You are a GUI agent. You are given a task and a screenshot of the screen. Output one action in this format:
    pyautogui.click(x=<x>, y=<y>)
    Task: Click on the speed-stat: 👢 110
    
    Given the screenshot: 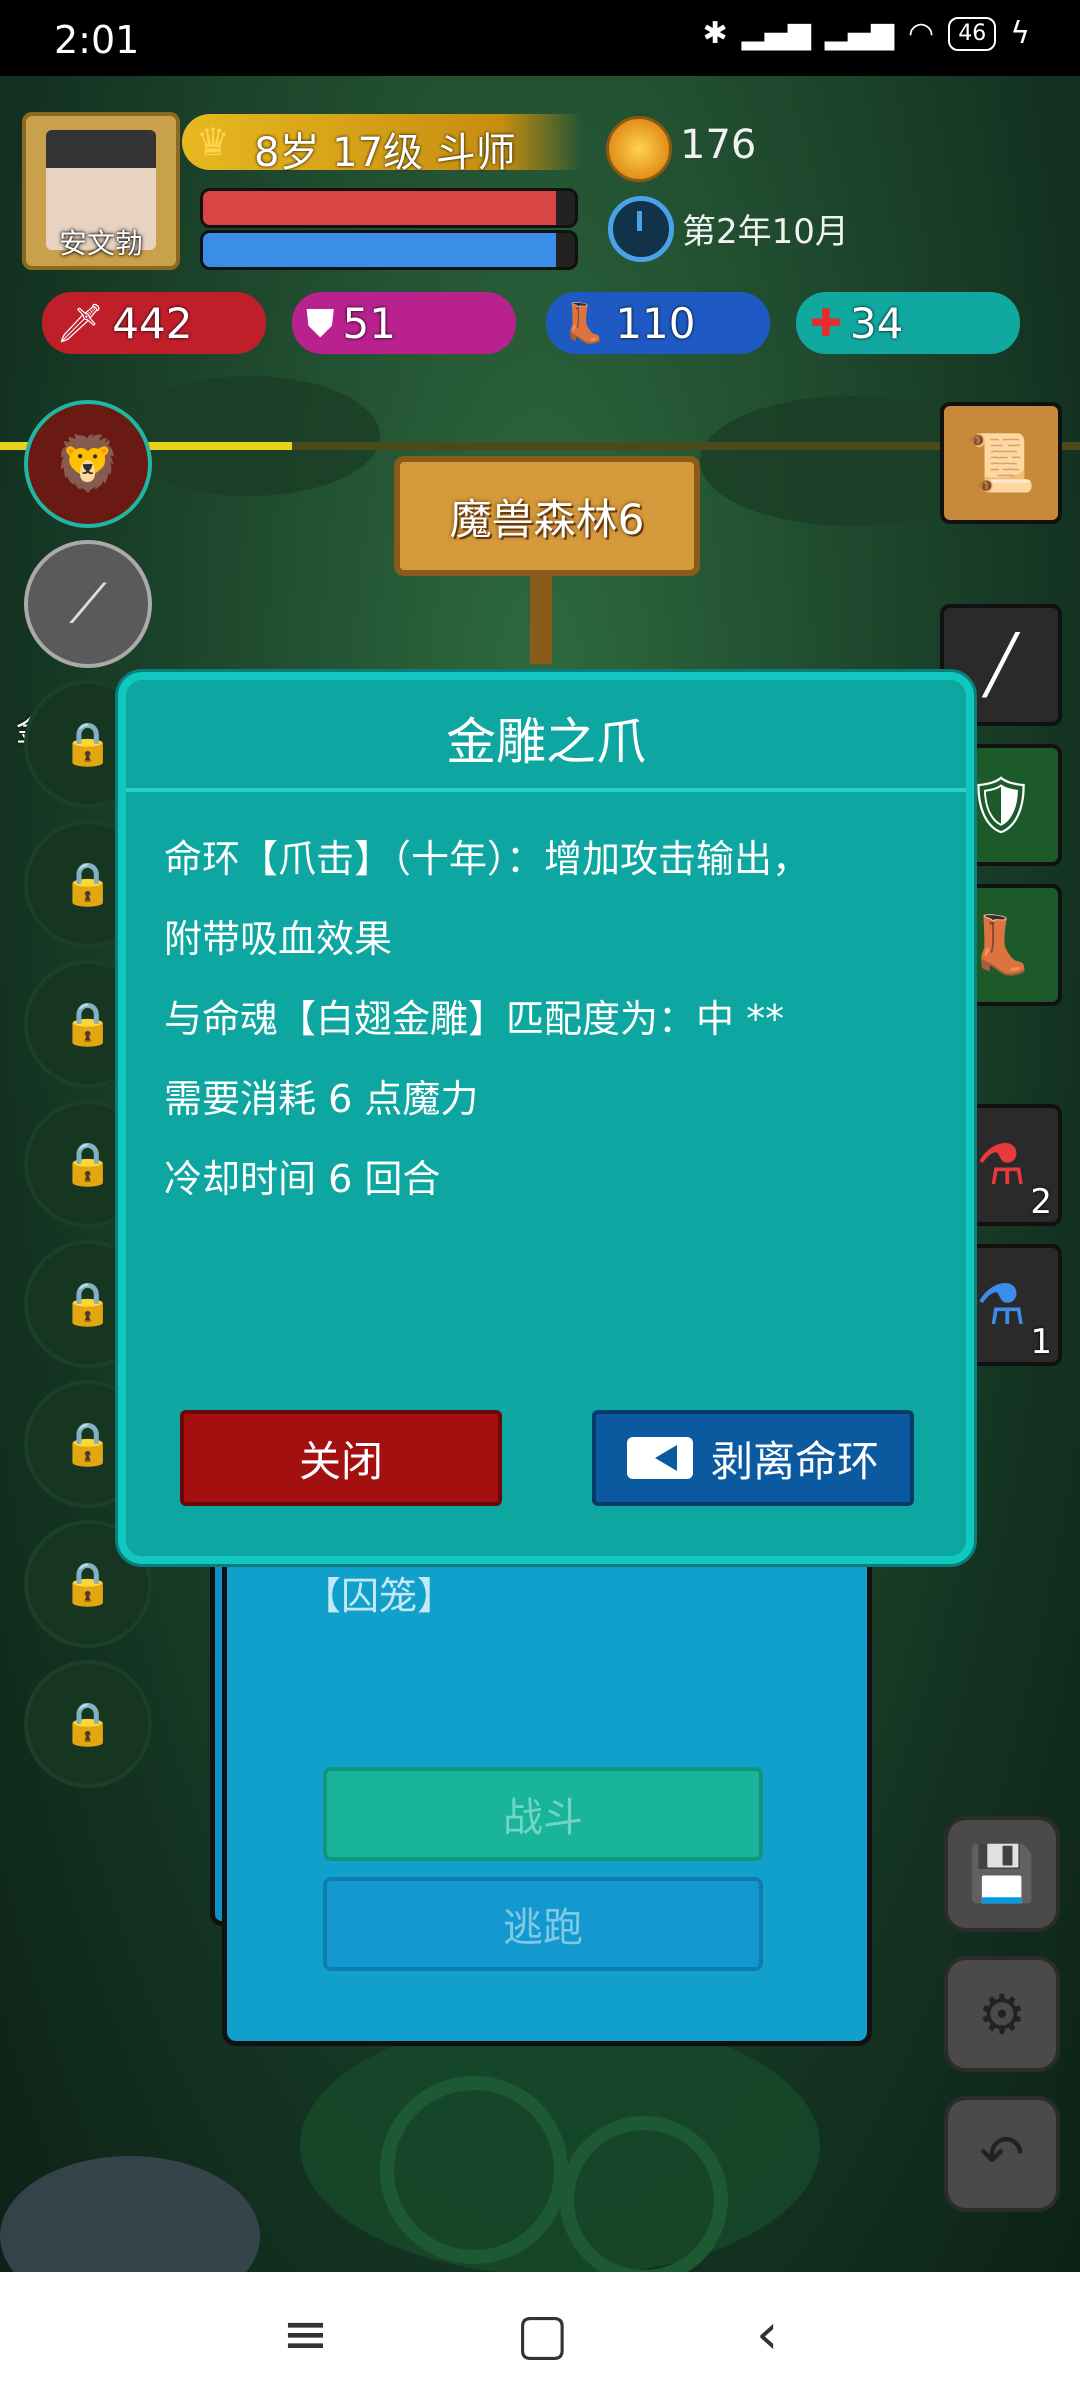 What is the action you would take?
    pyautogui.click(x=658, y=323)
    